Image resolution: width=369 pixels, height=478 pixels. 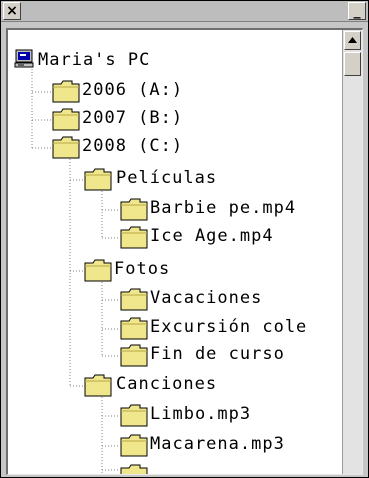 What do you see at coordinates (201, 414) in the screenshot?
I see `tree-node-label: Limbo.mp3` at bounding box center [201, 414].